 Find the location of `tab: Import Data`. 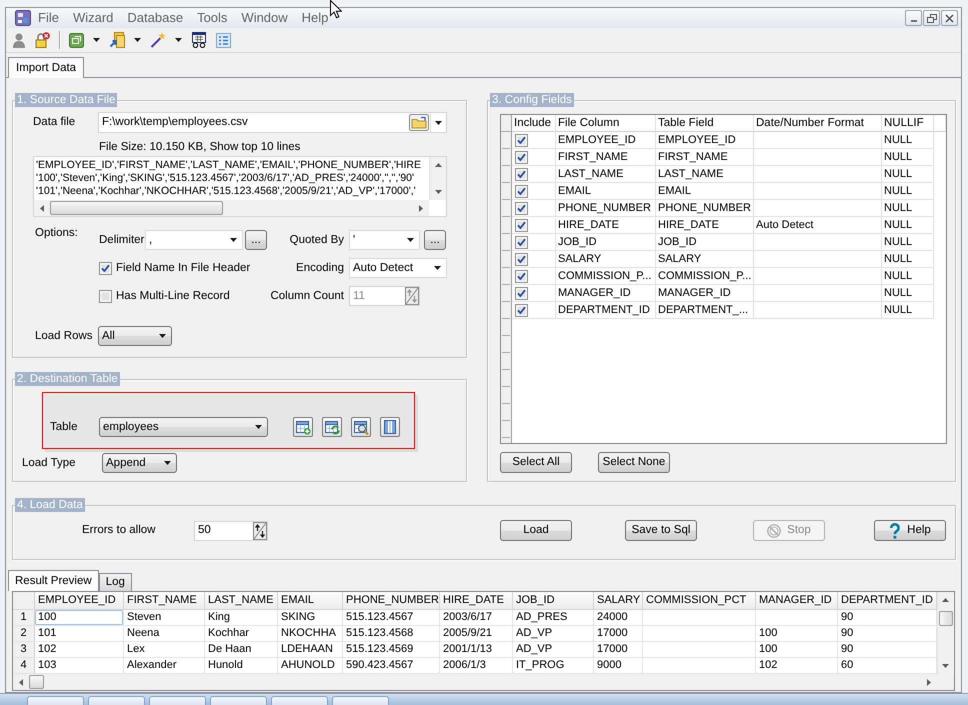

tab: Import Data is located at coordinates (46, 67).